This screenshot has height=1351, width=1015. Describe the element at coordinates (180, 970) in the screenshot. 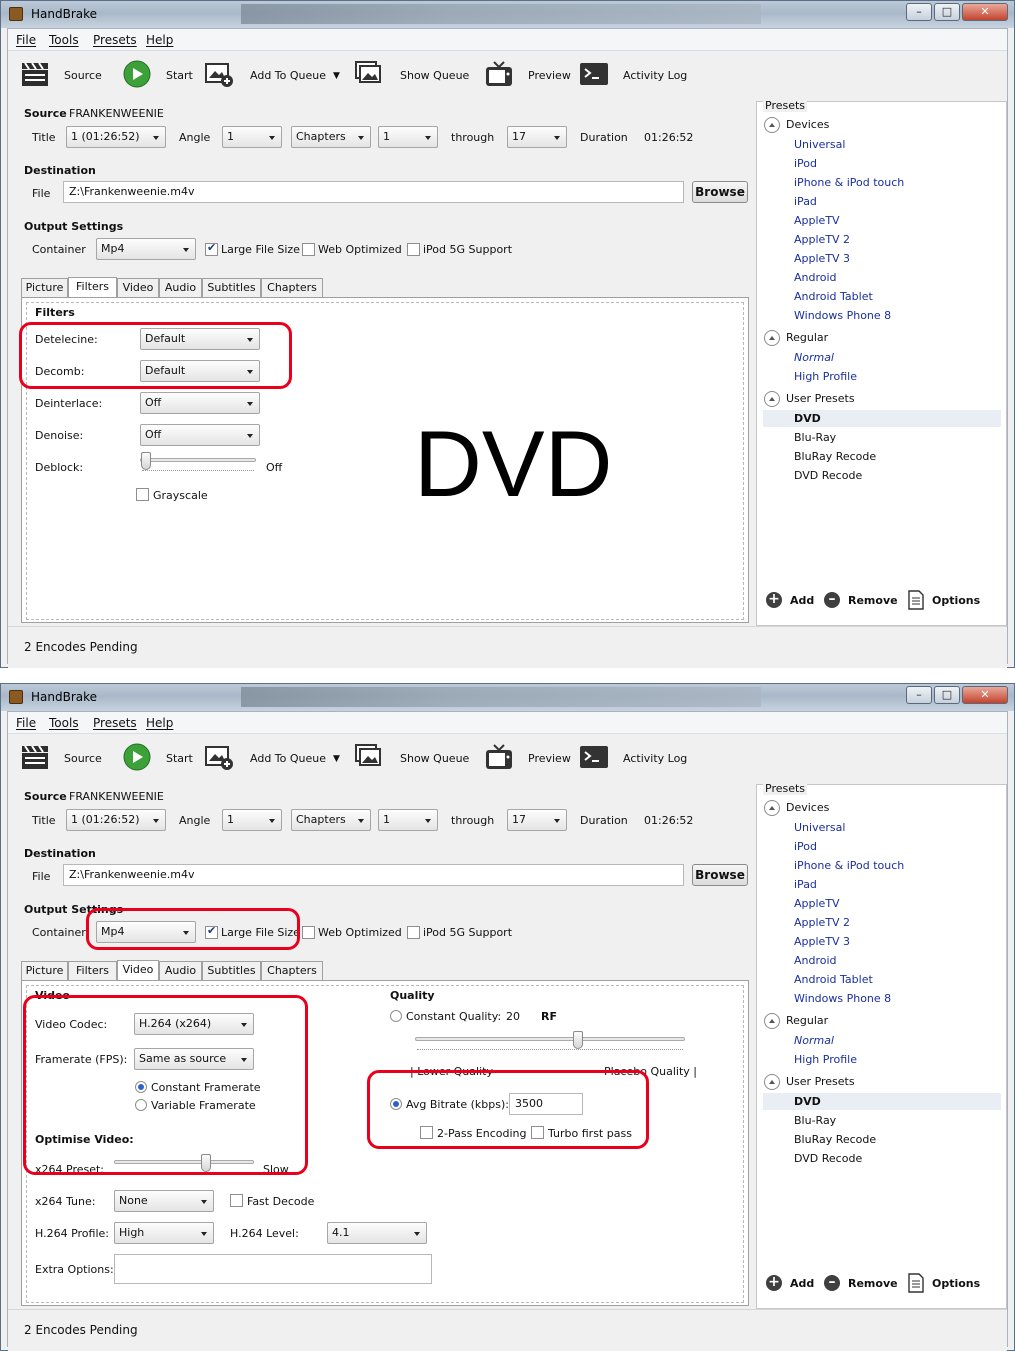

I see `tab-audio: Audio` at that location.